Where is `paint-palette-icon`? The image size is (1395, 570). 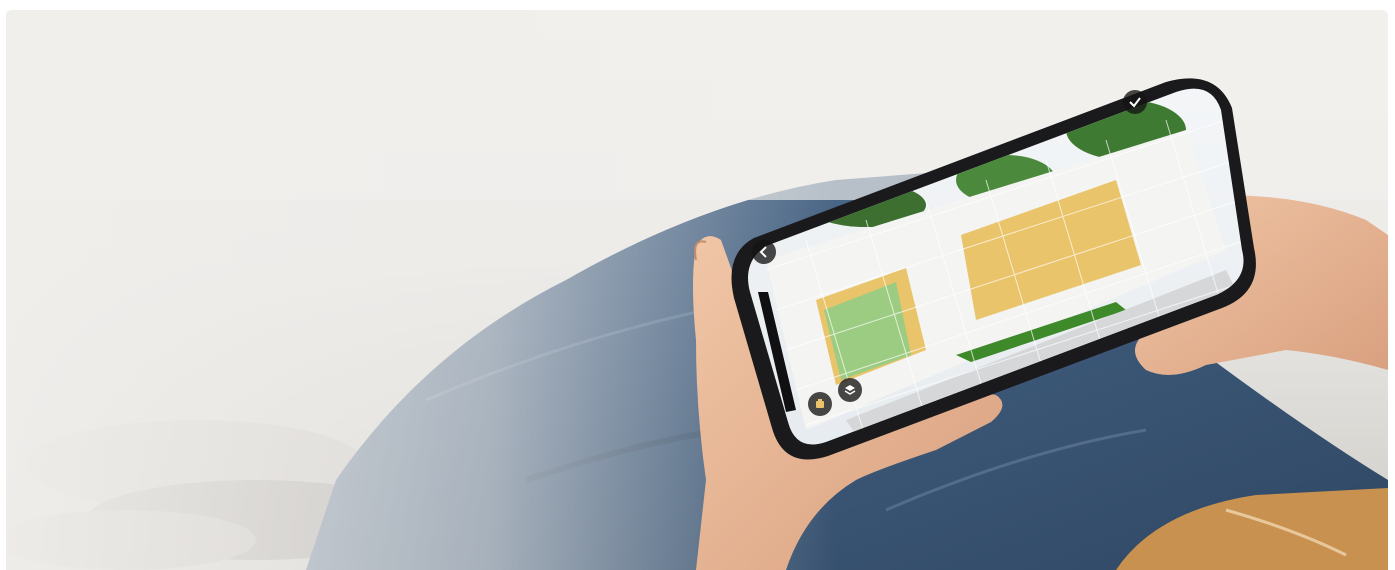
paint-palette-icon is located at coordinates (820, 403).